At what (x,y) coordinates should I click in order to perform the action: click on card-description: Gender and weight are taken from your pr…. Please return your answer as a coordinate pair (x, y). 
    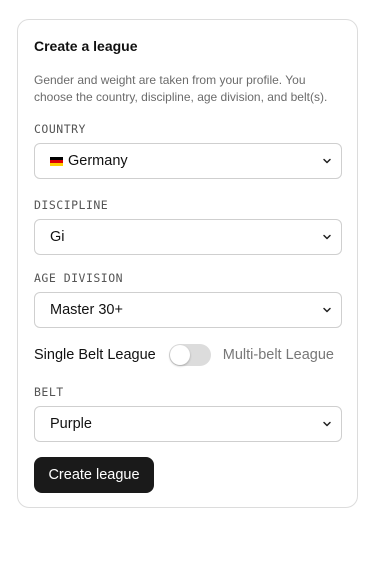
    Looking at the image, I should click on (181, 88).